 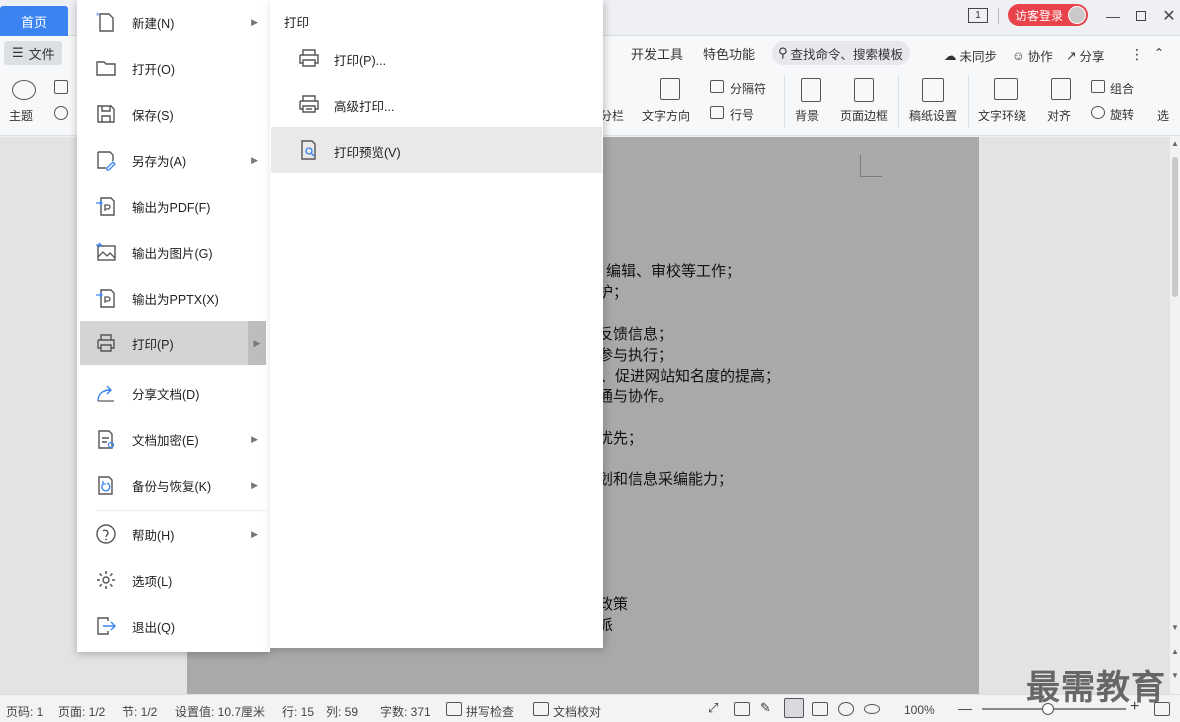 I want to click on outline-view-icon, so click(x=820, y=709).